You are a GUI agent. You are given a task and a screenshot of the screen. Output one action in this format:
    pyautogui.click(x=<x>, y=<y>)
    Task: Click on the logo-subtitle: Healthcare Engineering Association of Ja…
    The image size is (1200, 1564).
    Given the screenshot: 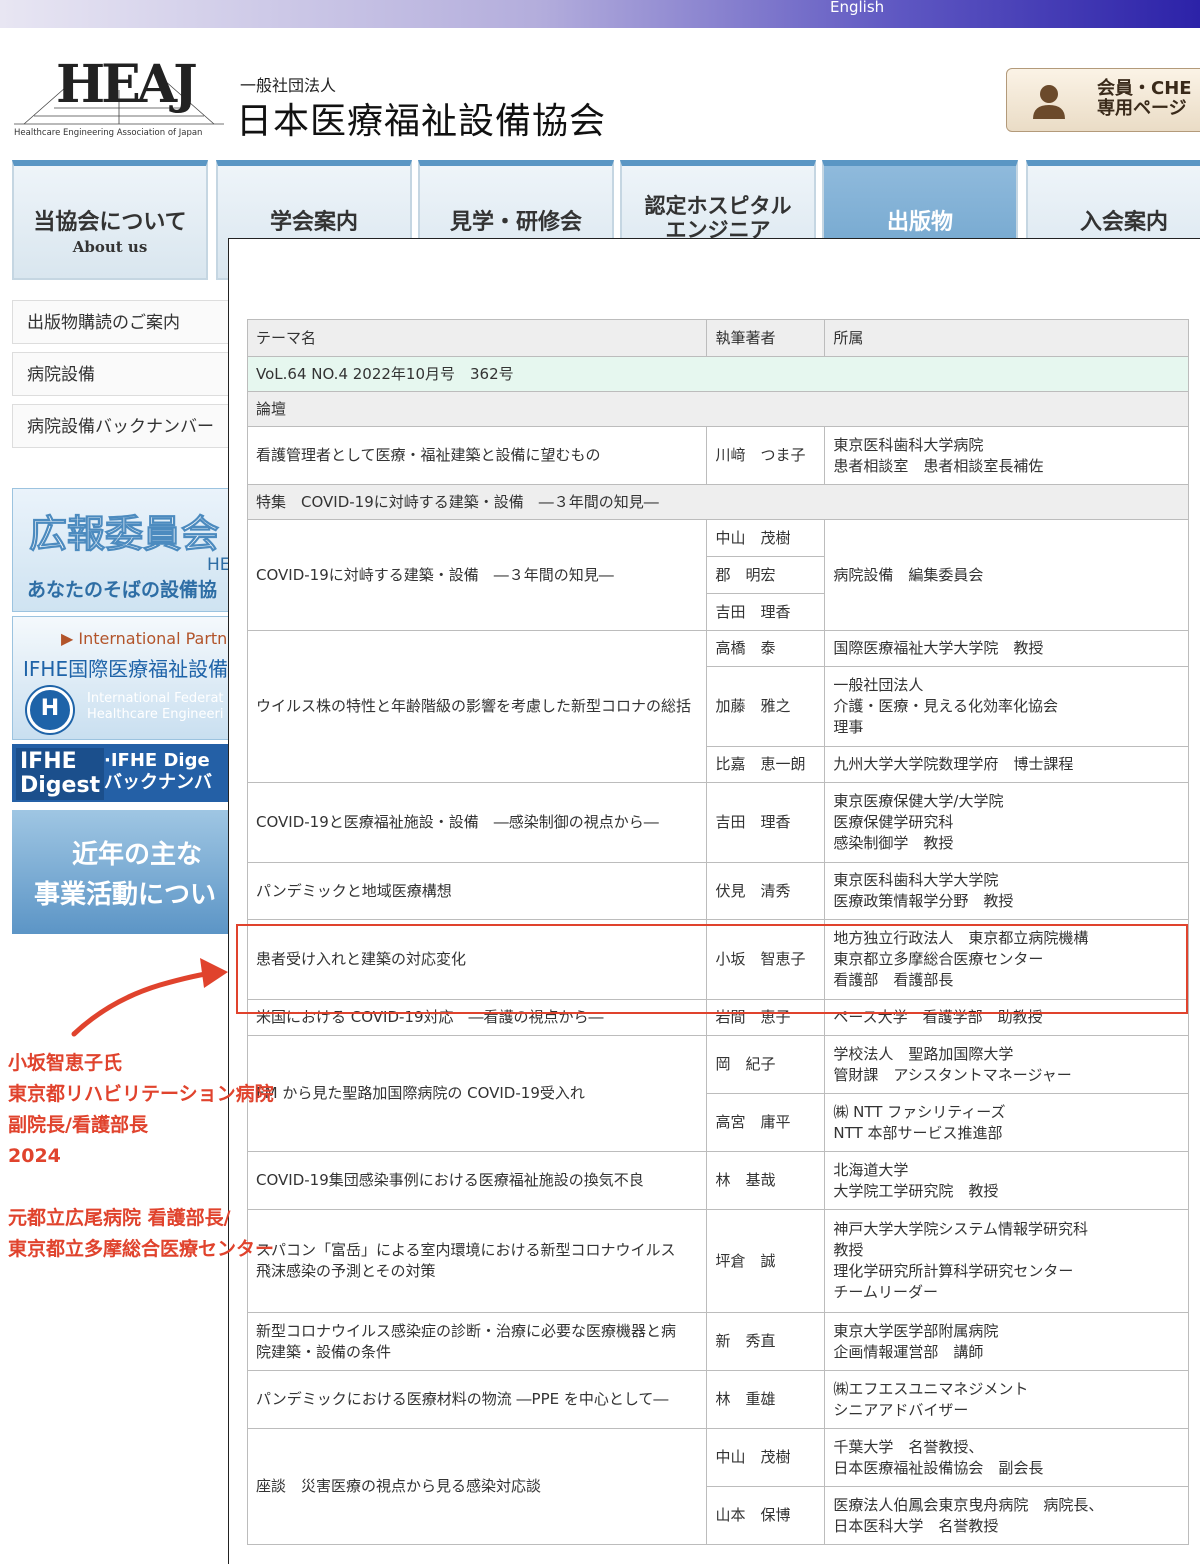 What is the action you would take?
    pyautogui.click(x=108, y=133)
    